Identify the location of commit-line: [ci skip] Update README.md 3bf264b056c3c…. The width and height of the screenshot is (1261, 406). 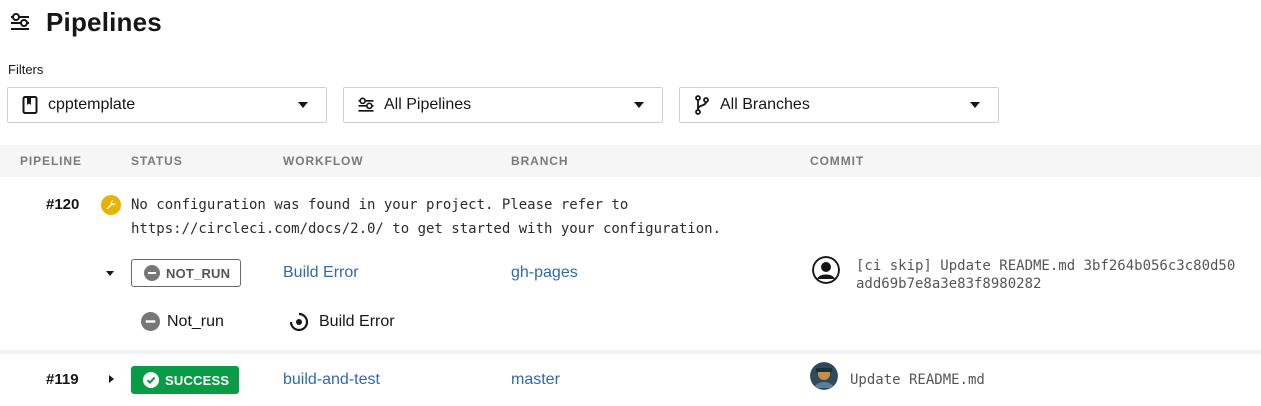
(1046, 266).